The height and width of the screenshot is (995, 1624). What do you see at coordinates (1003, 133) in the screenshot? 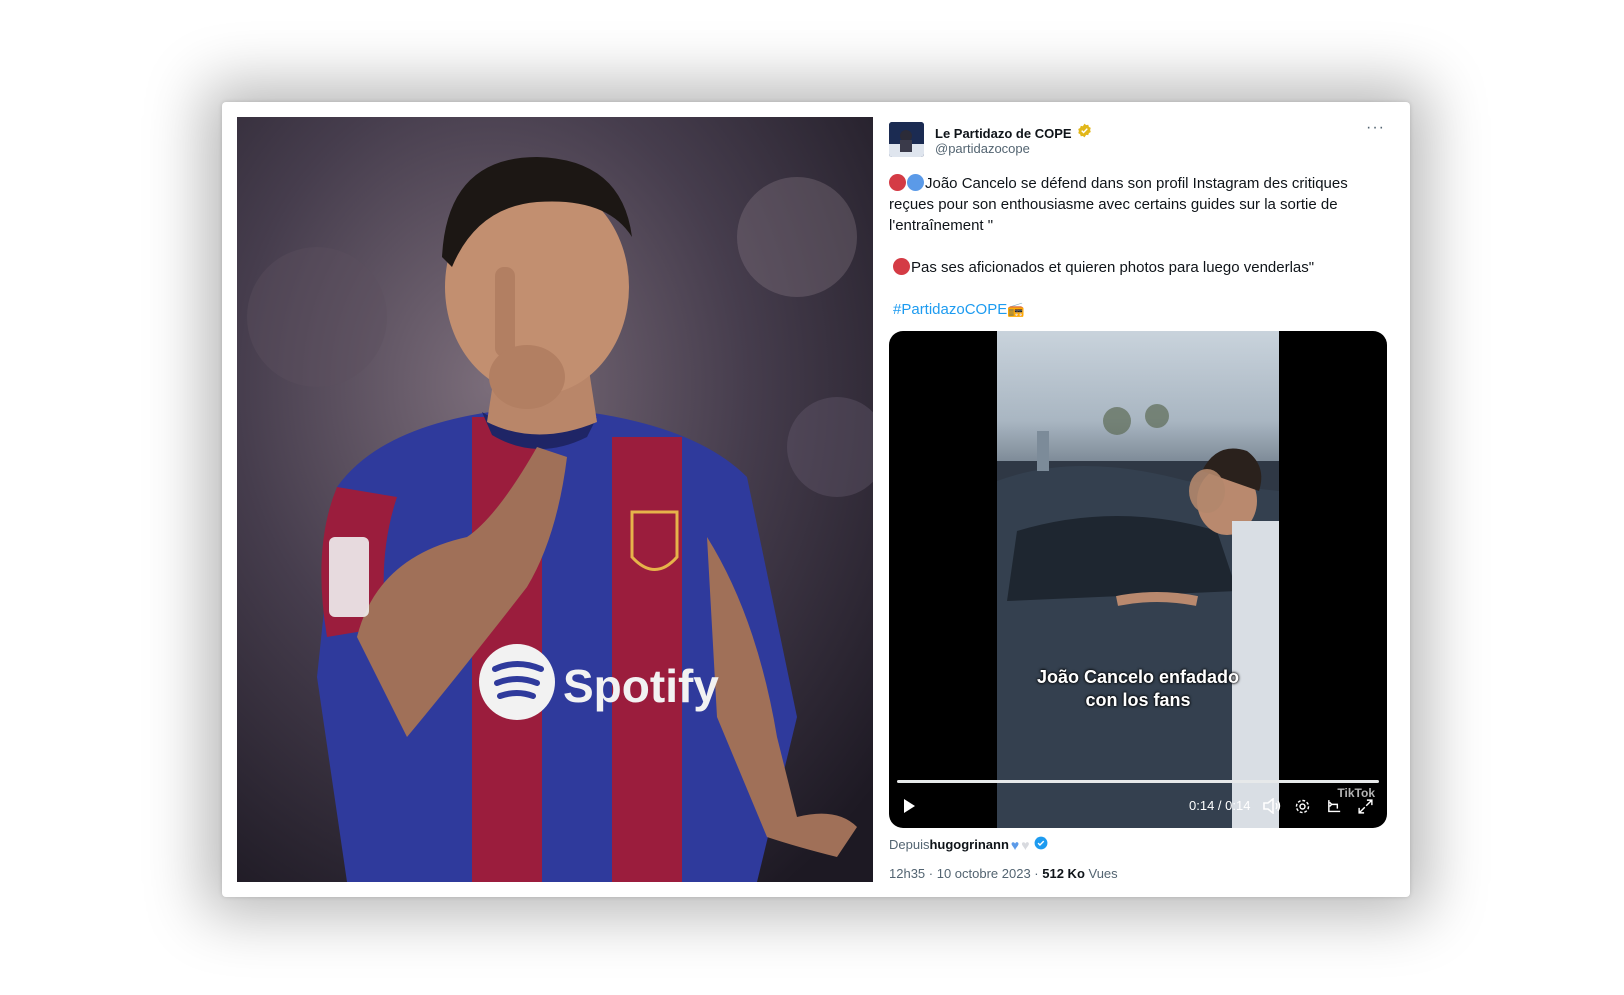
I see `display-name: Le Partidazo de COPE` at bounding box center [1003, 133].